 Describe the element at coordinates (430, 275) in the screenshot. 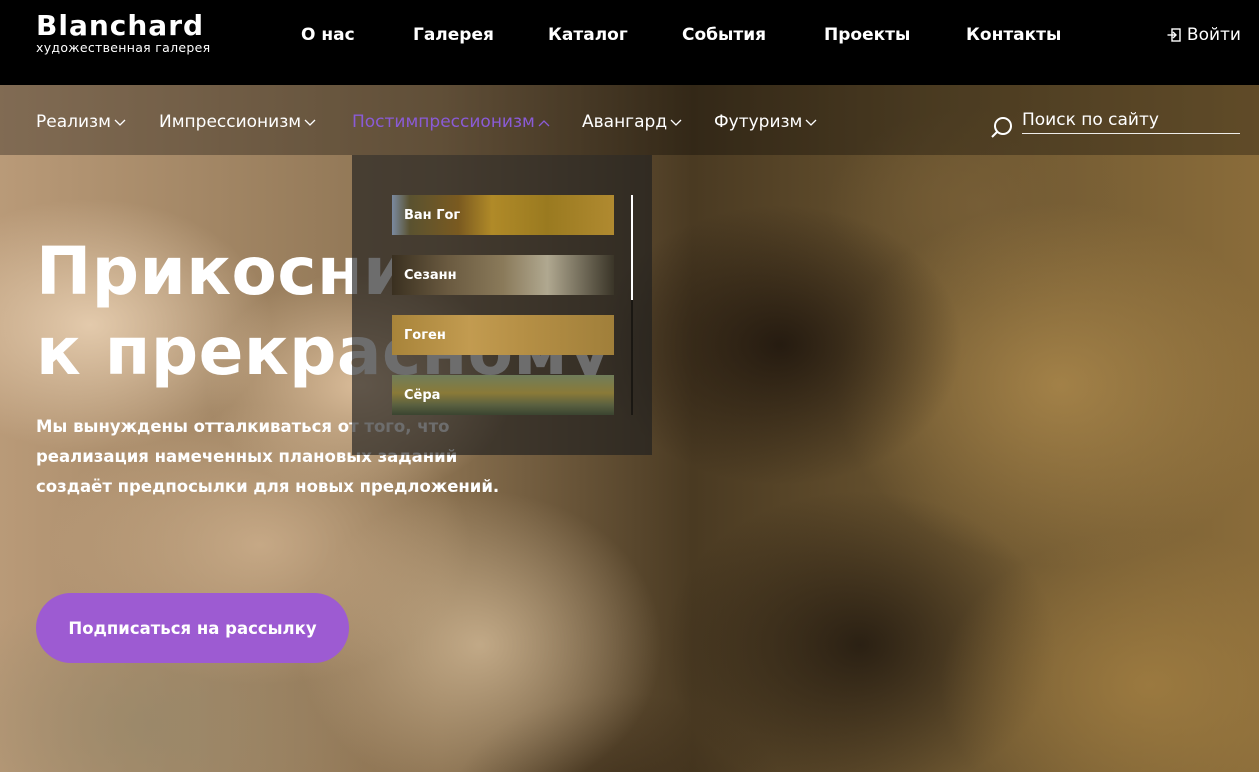

I see `dropdown-item-label: Сезанн` at that location.